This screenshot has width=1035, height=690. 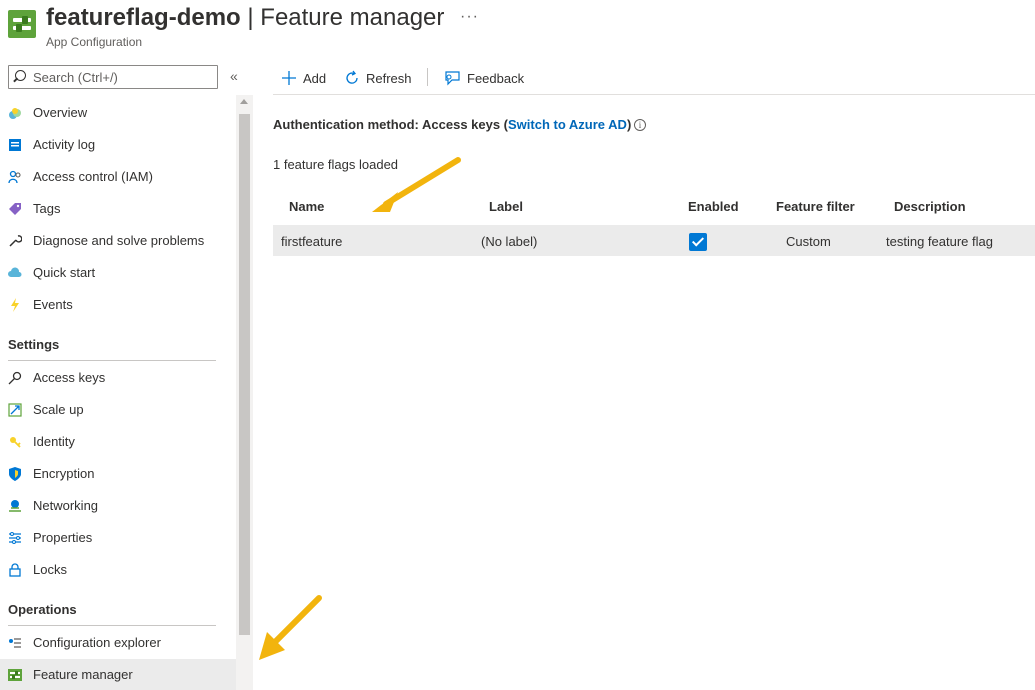 I want to click on sidebar-item-feature-manager: Feature manager, so click(x=118, y=674).